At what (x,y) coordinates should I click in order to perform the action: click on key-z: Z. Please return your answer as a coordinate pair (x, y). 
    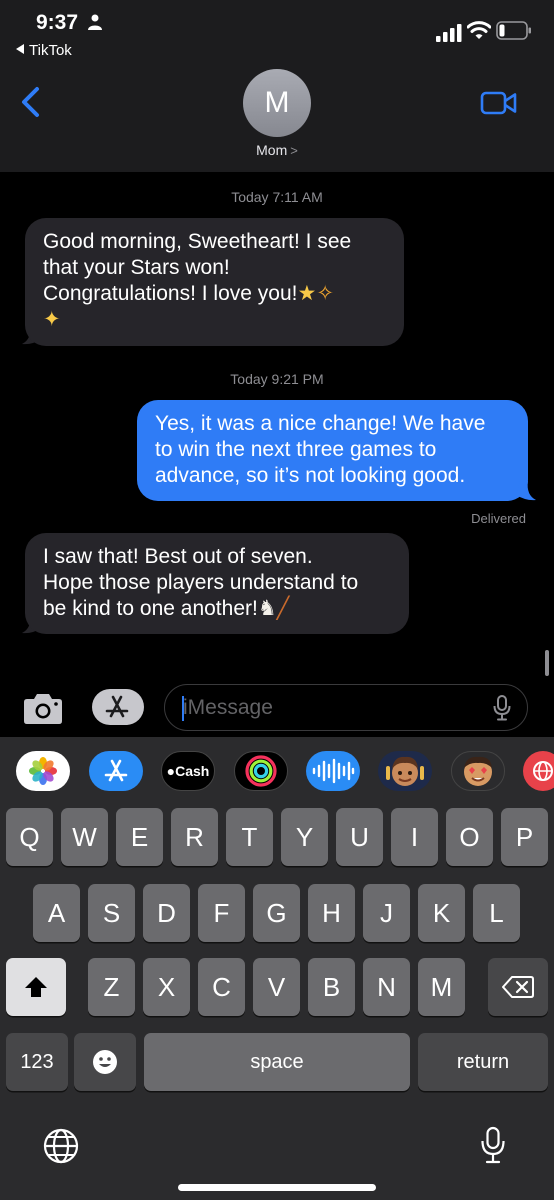
    Looking at the image, I should click on (111, 987).